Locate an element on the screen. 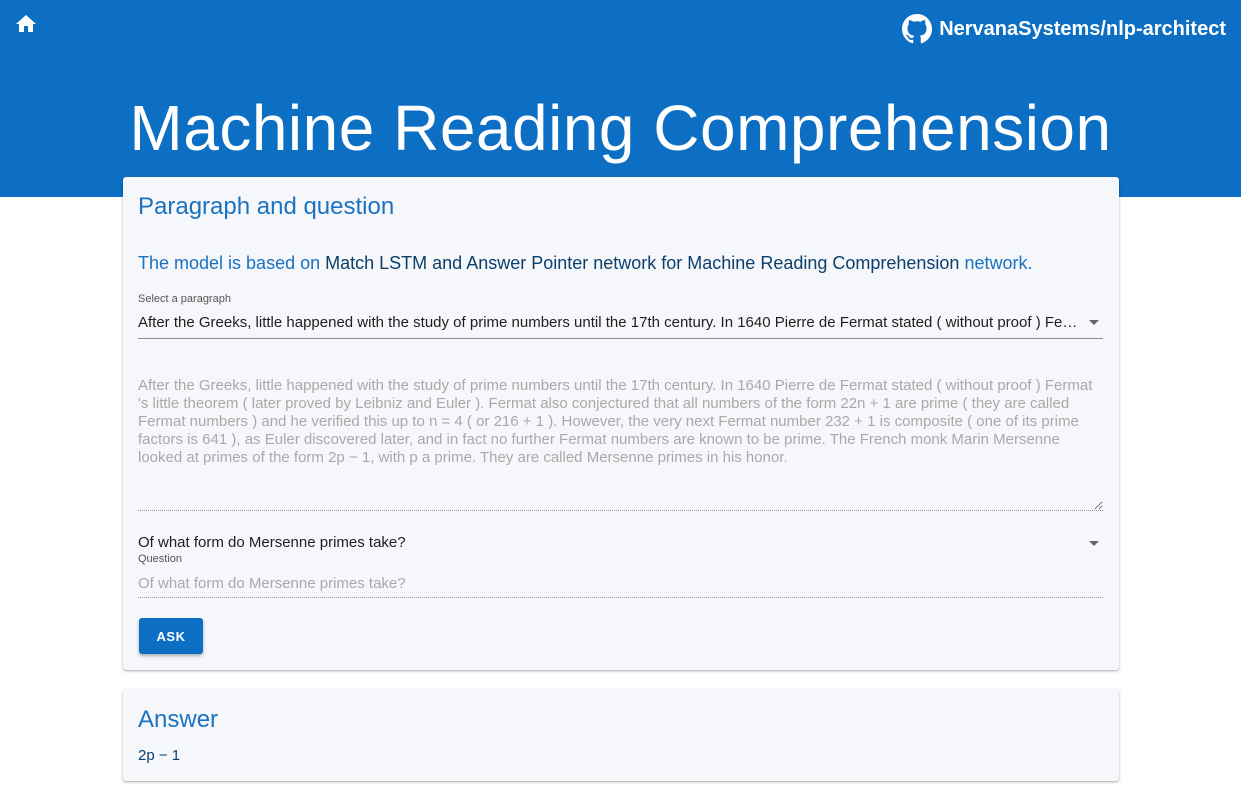 The width and height of the screenshot is (1241, 796). github-repo-link: NervanaSystems/nlp-architect is located at coordinates (1064, 29).